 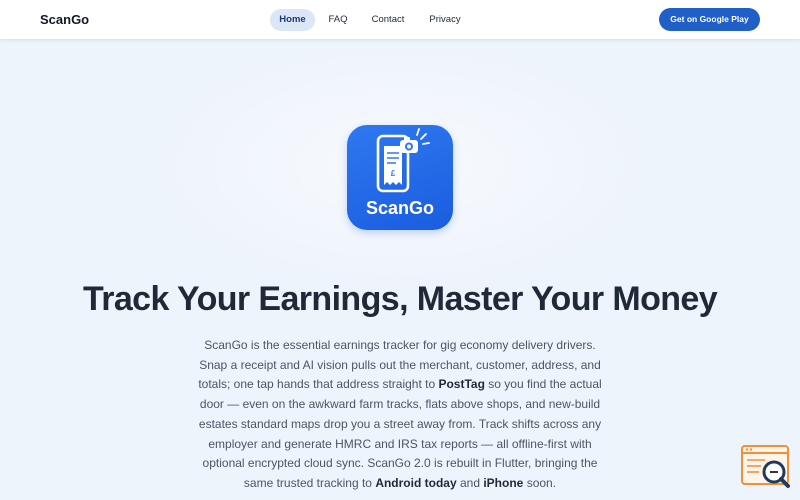 I want to click on receipt-currency-symbol: £, so click(x=393, y=173).